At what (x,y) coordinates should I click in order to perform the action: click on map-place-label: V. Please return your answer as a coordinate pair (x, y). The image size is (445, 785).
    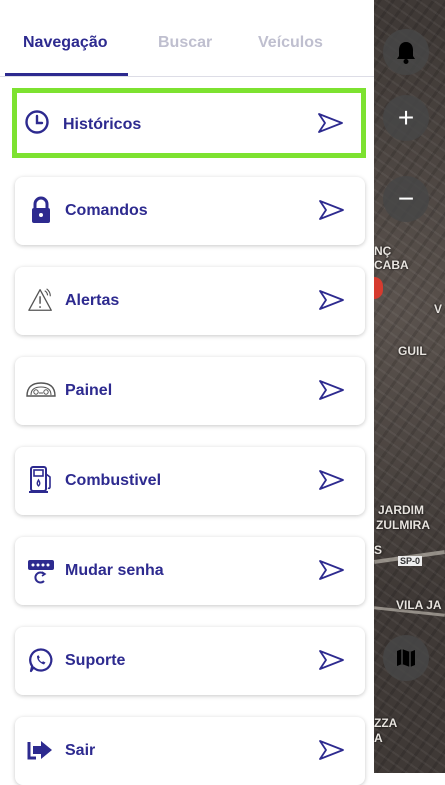
    Looking at the image, I should click on (438, 309).